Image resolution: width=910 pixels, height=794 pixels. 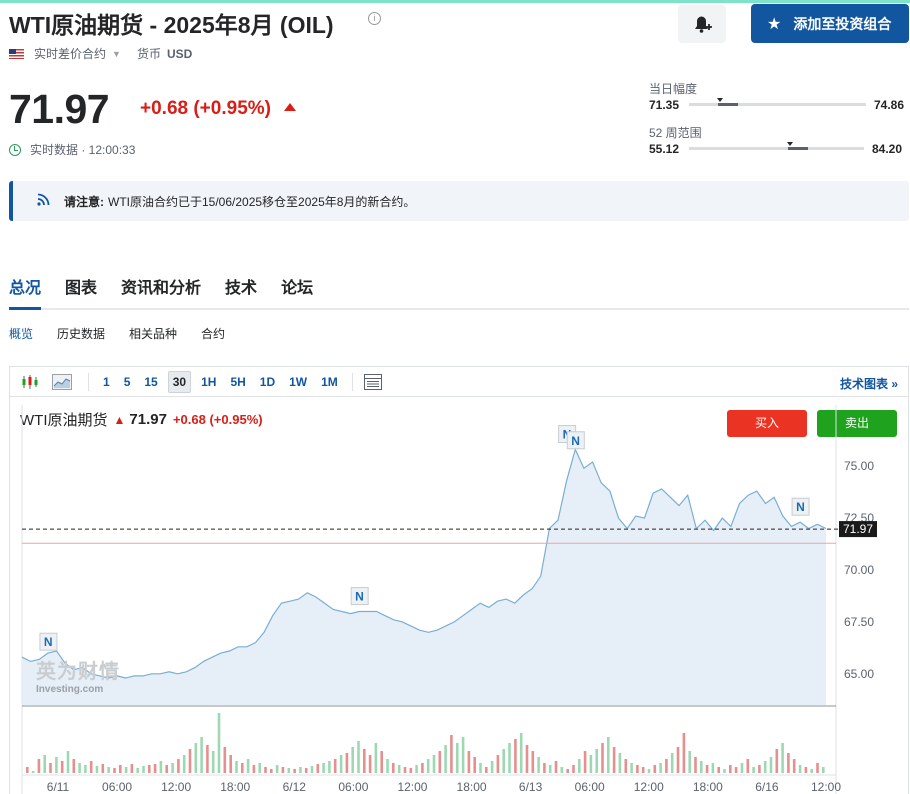 What do you see at coordinates (81, 291) in the screenshot?
I see `tab-chart: 图表` at bounding box center [81, 291].